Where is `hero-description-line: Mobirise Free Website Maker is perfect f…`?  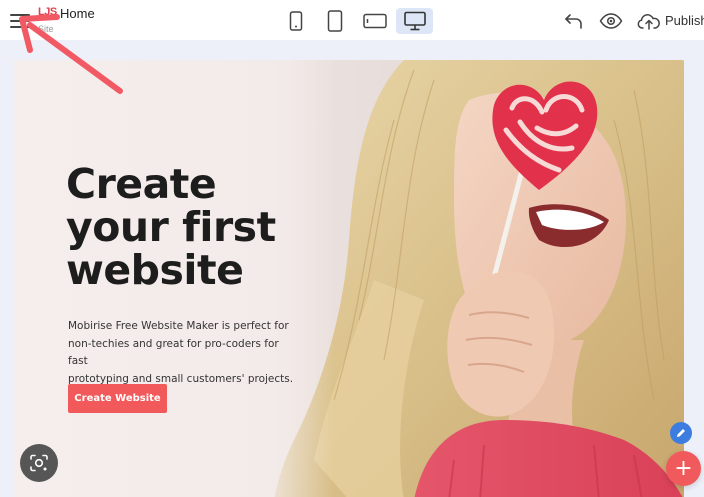
hero-description-line: Mobirise Free Website Maker is perfect f… is located at coordinates (178, 326).